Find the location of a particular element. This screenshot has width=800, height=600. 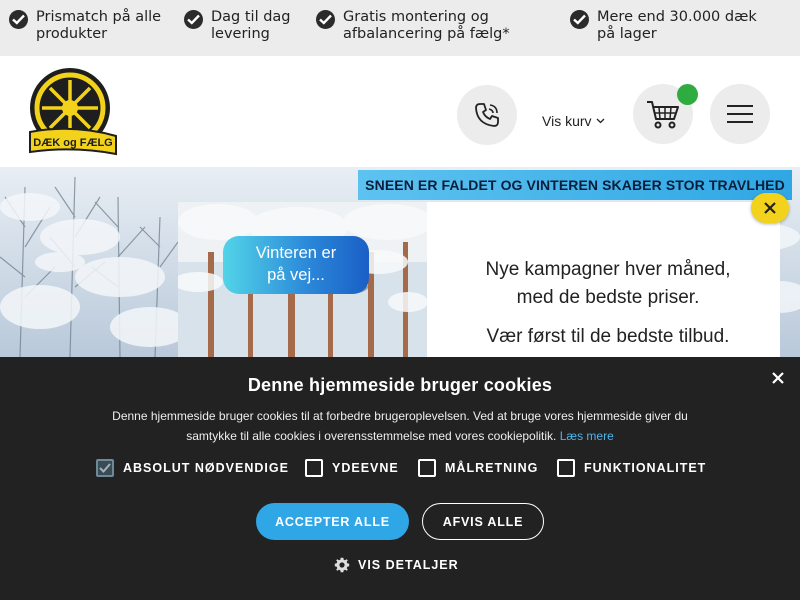

phone-button is located at coordinates (487, 115).